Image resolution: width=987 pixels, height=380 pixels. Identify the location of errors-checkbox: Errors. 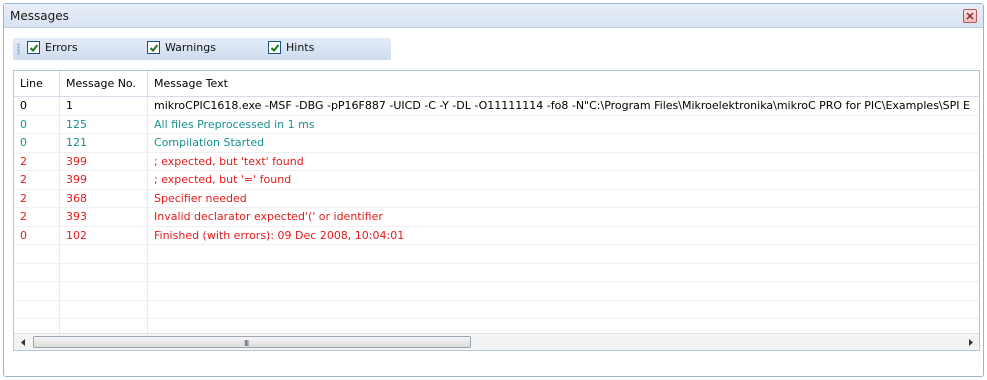
(52, 47).